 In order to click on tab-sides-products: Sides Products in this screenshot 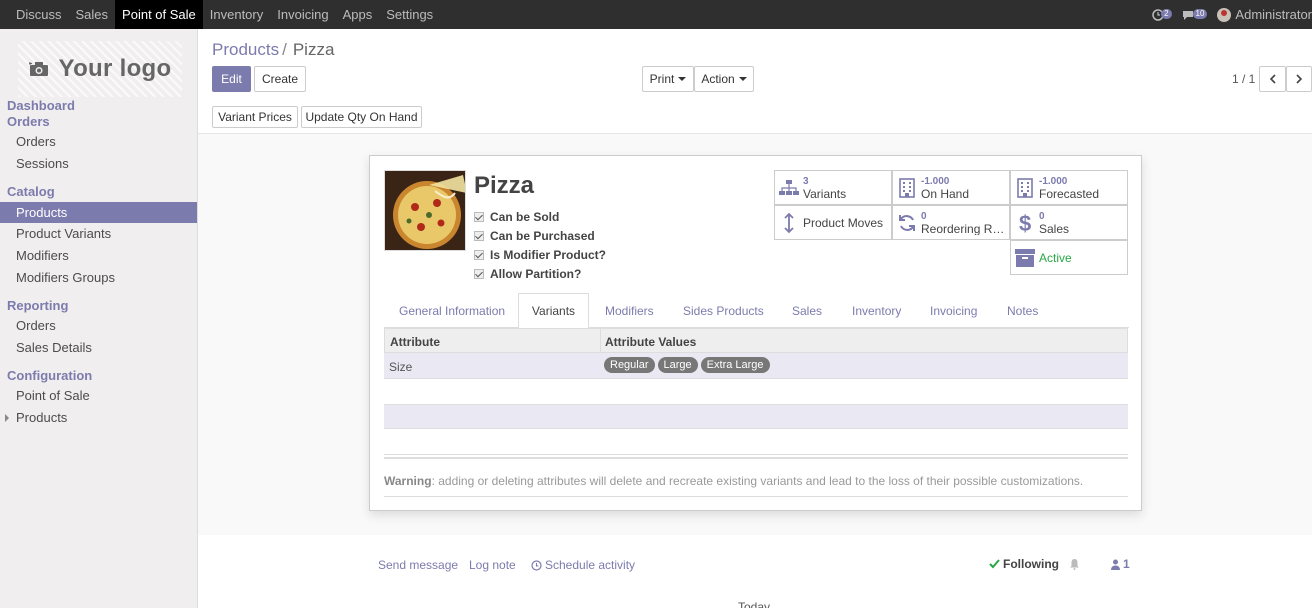, I will do `click(723, 310)`.